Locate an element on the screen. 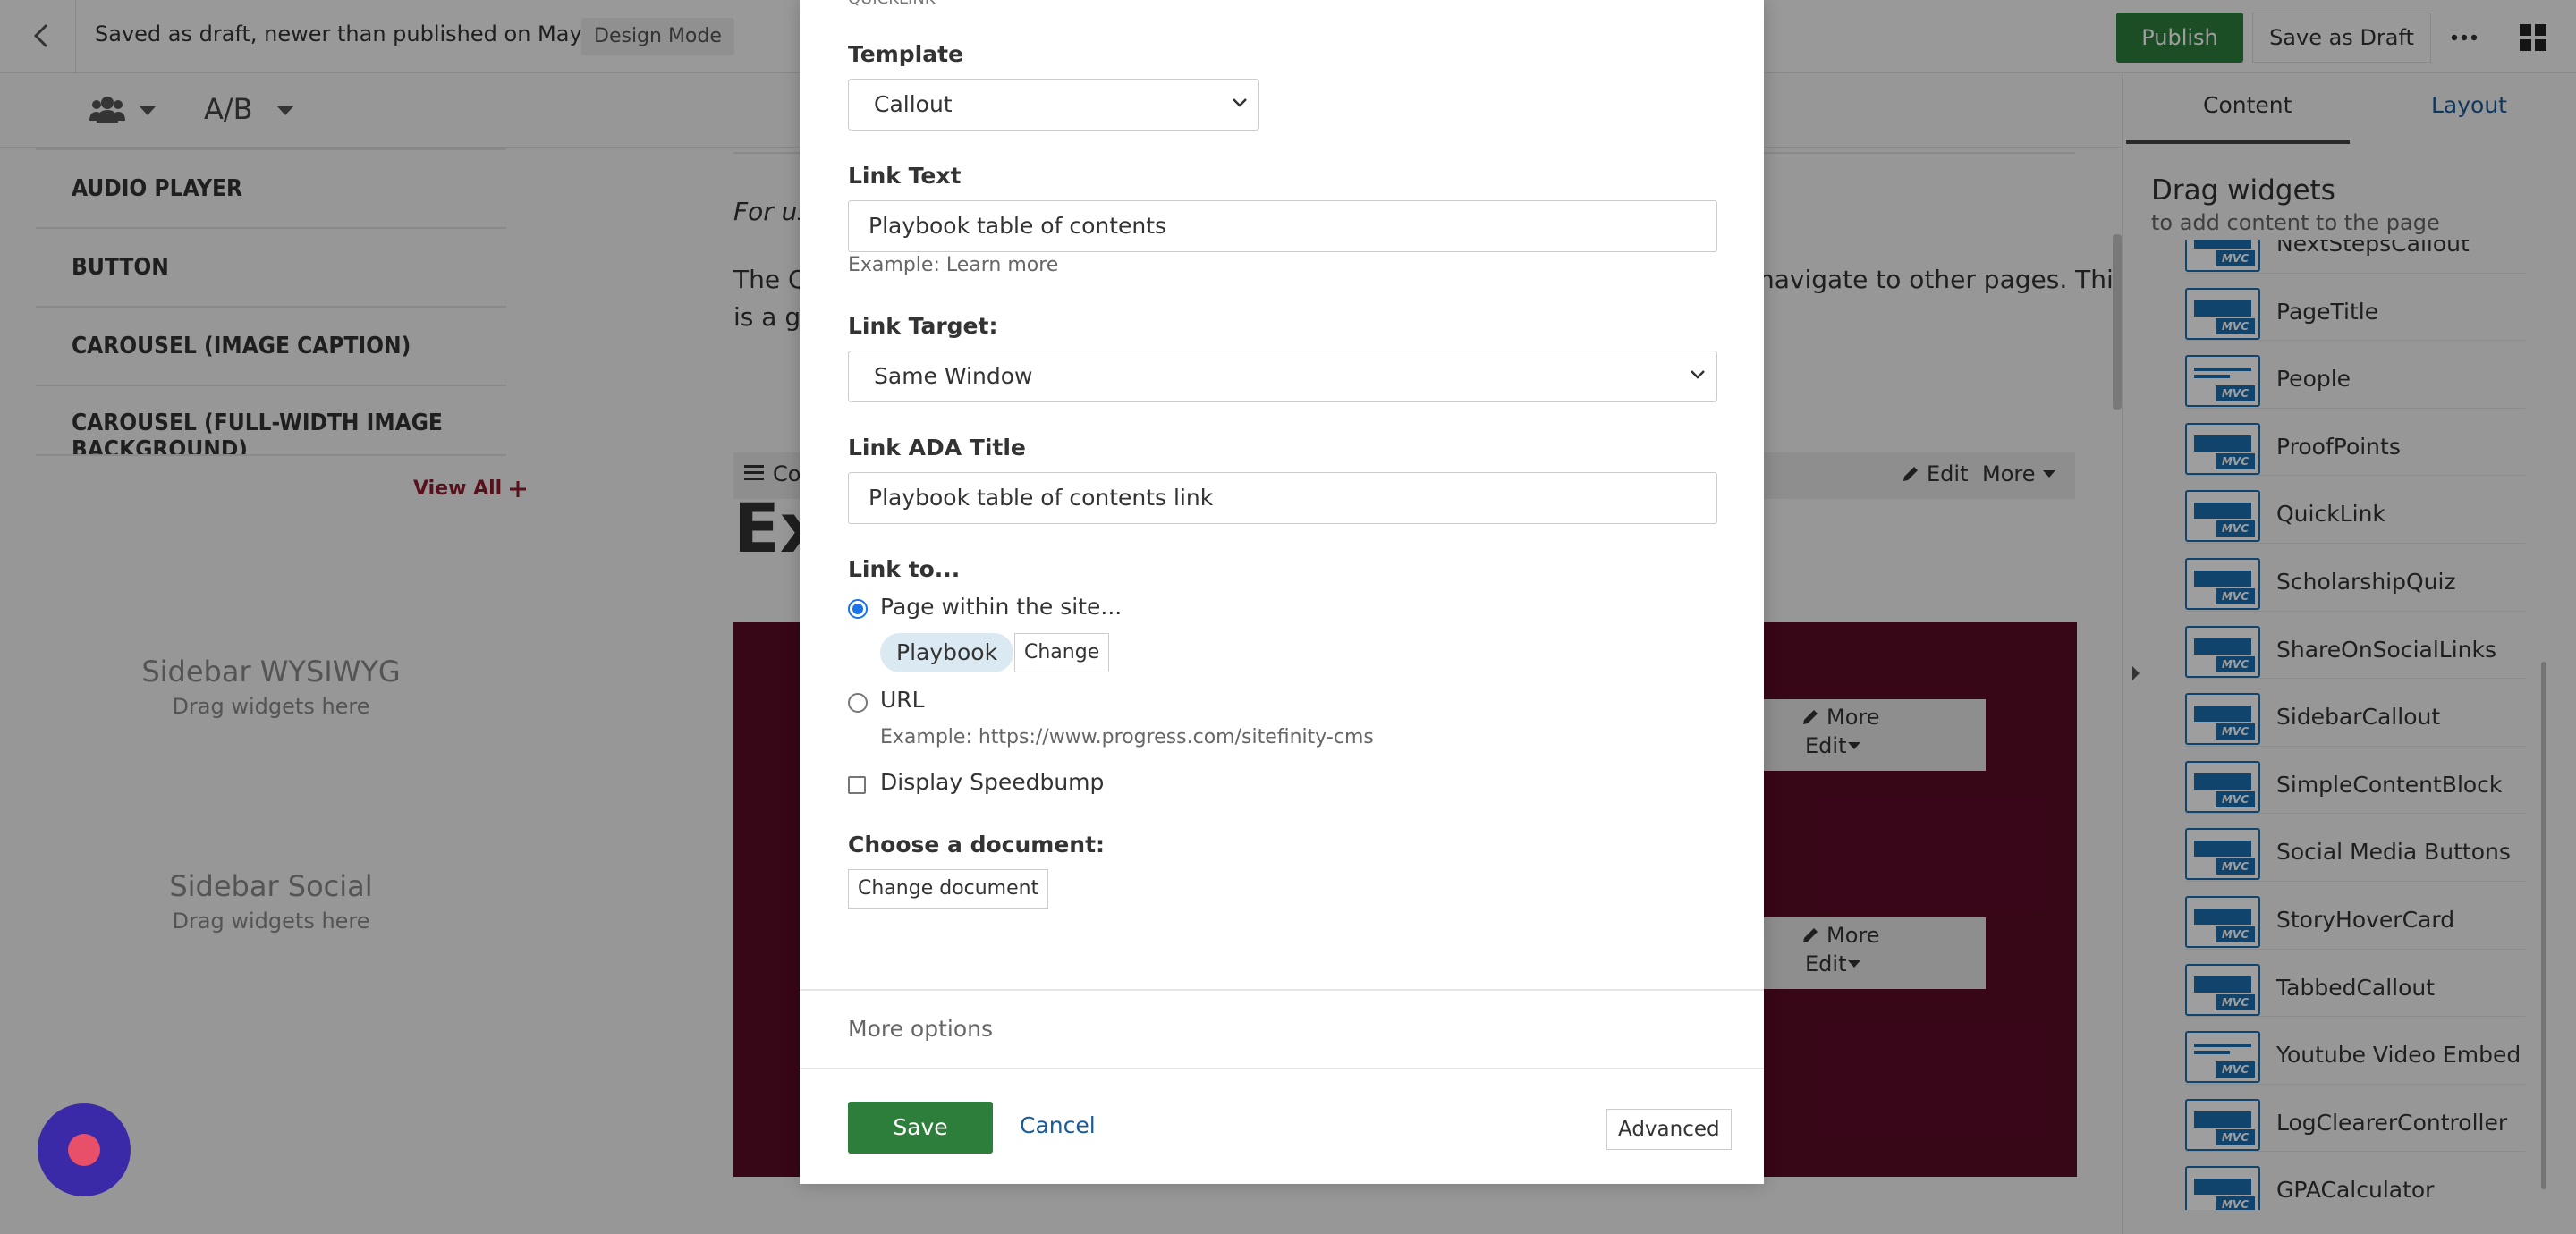 The height and width of the screenshot is (1234, 2576). speedbump-label: Display Speedbump is located at coordinates (992, 782).